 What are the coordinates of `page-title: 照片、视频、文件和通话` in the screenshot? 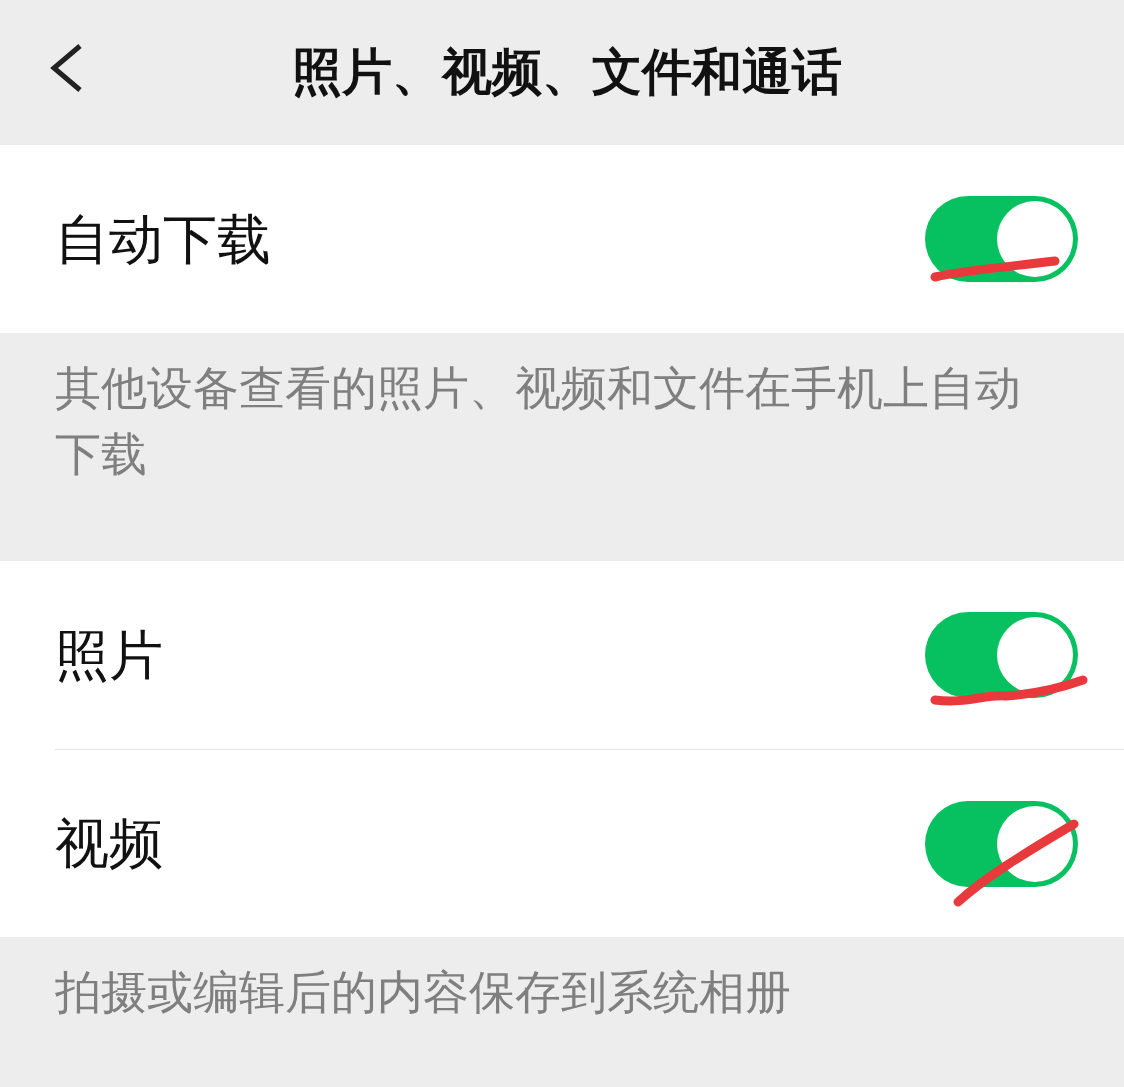 It's located at (567, 72).